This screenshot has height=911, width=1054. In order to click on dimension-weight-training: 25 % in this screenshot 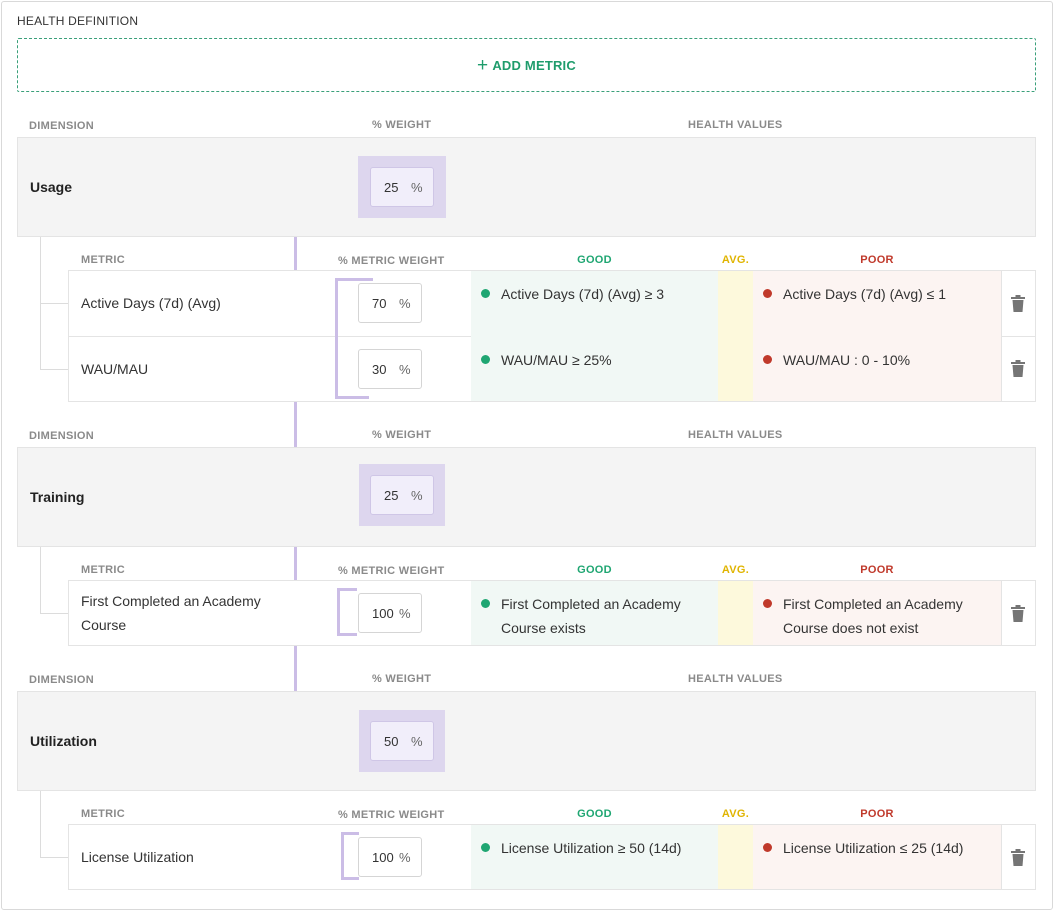, I will do `click(402, 495)`.